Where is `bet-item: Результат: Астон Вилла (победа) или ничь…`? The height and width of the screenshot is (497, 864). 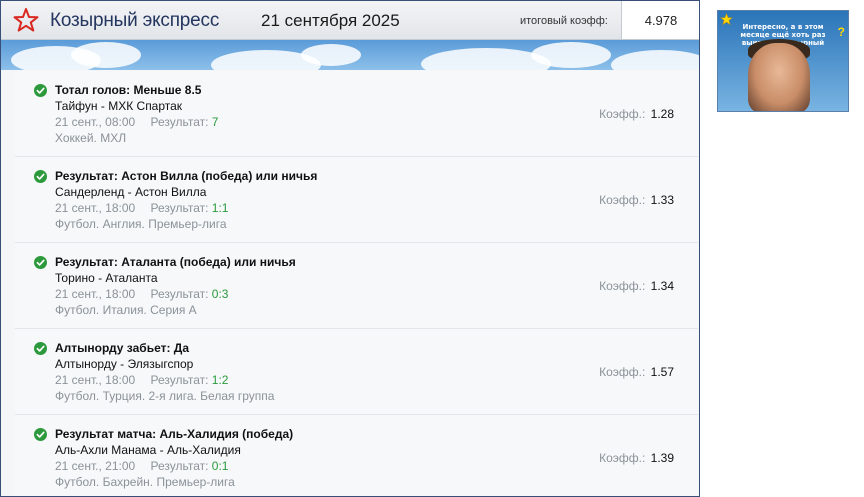
bet-item: Результат: Астон Вилла (победа) или ничь… is located at coordinates (356, 200).